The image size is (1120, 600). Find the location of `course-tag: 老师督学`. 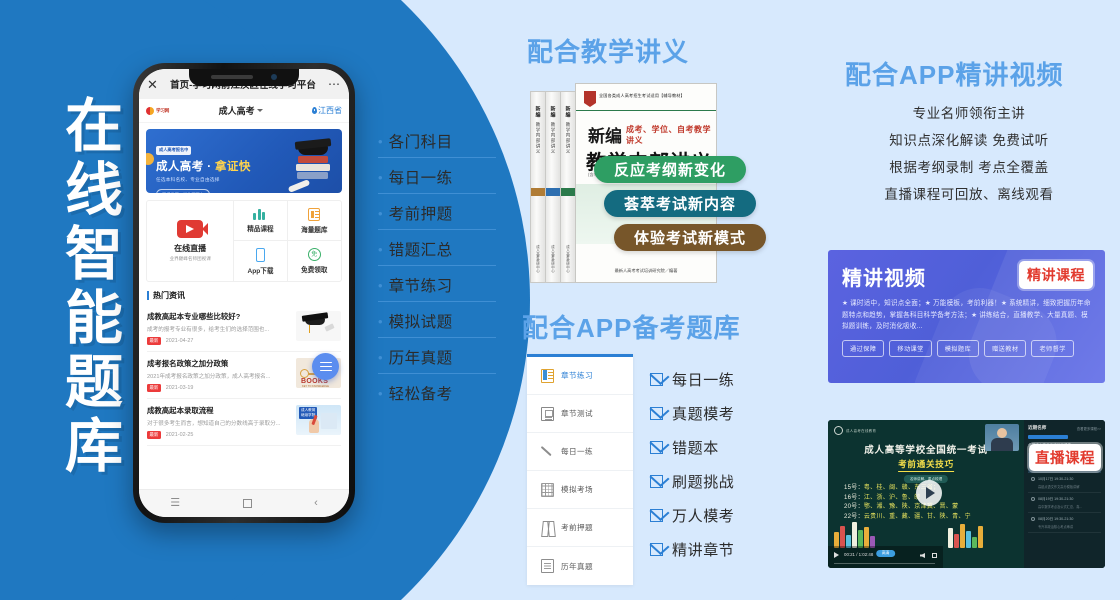

course-tag: 老师督学 is located at coordinates (1052, 348).